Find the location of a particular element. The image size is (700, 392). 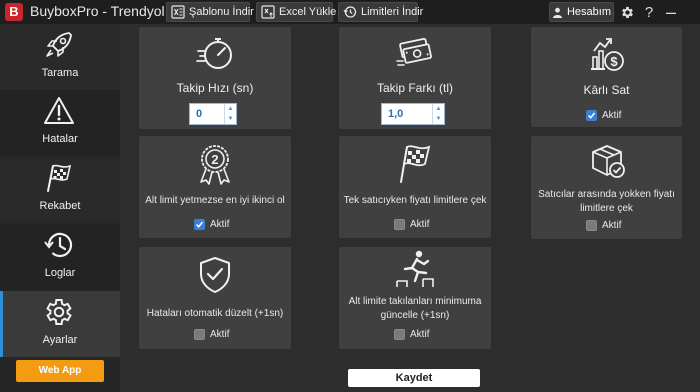

second-best-checkbox: Aktif is located at coordinates (211, 224).